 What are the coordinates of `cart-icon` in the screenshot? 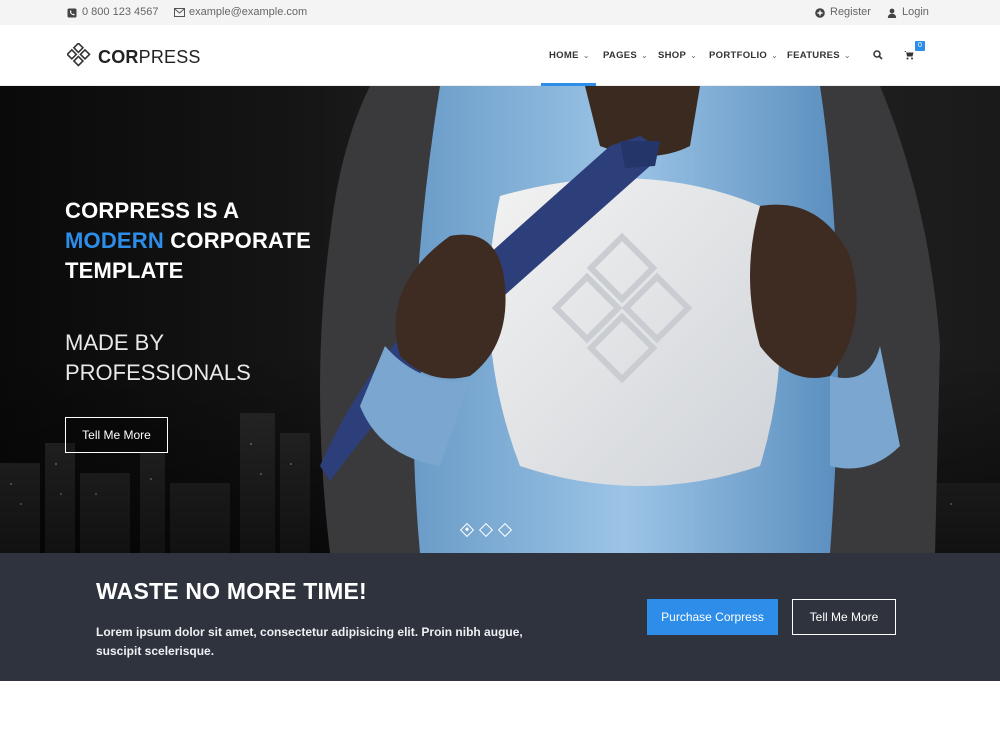 It's located at (909, 55).